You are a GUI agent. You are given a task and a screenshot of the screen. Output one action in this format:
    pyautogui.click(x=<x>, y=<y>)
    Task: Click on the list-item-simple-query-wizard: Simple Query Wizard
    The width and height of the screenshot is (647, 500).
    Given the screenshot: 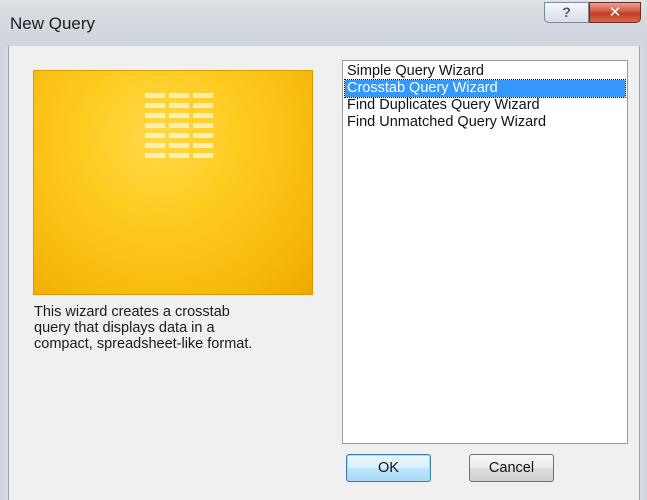 What is the action you would take?
    pyautogui.click(x=485, y=71)
    